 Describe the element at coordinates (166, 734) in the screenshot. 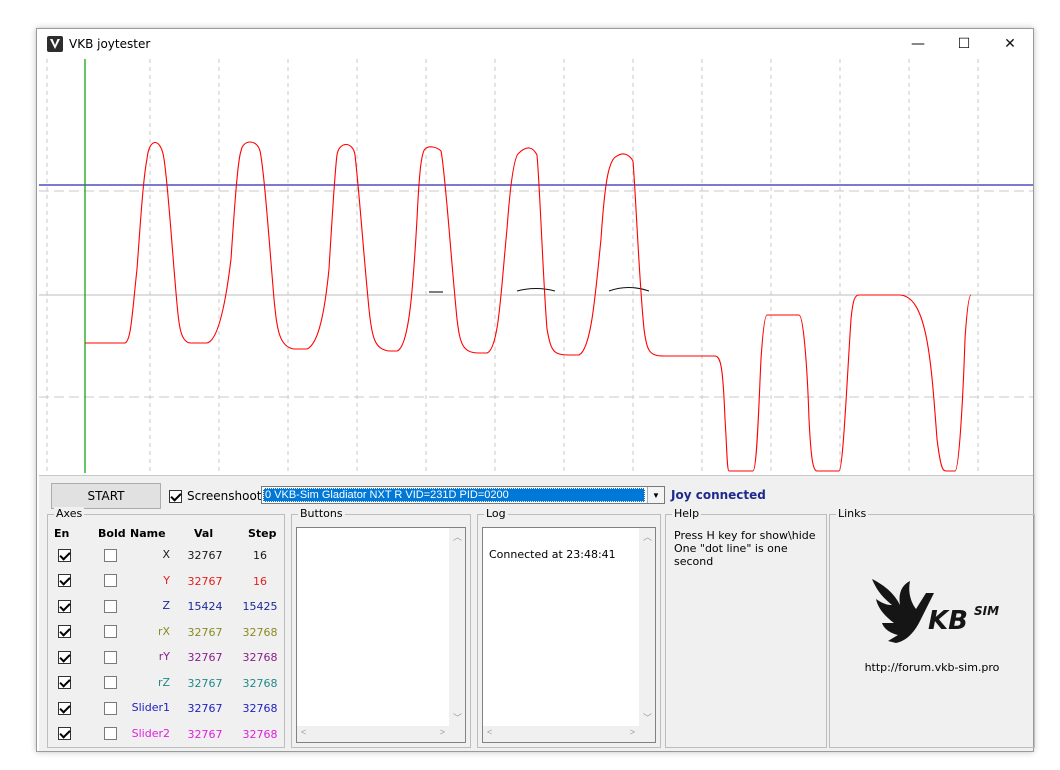

I see `axis-row-slider2: Slider2 32767 32768` at that location.